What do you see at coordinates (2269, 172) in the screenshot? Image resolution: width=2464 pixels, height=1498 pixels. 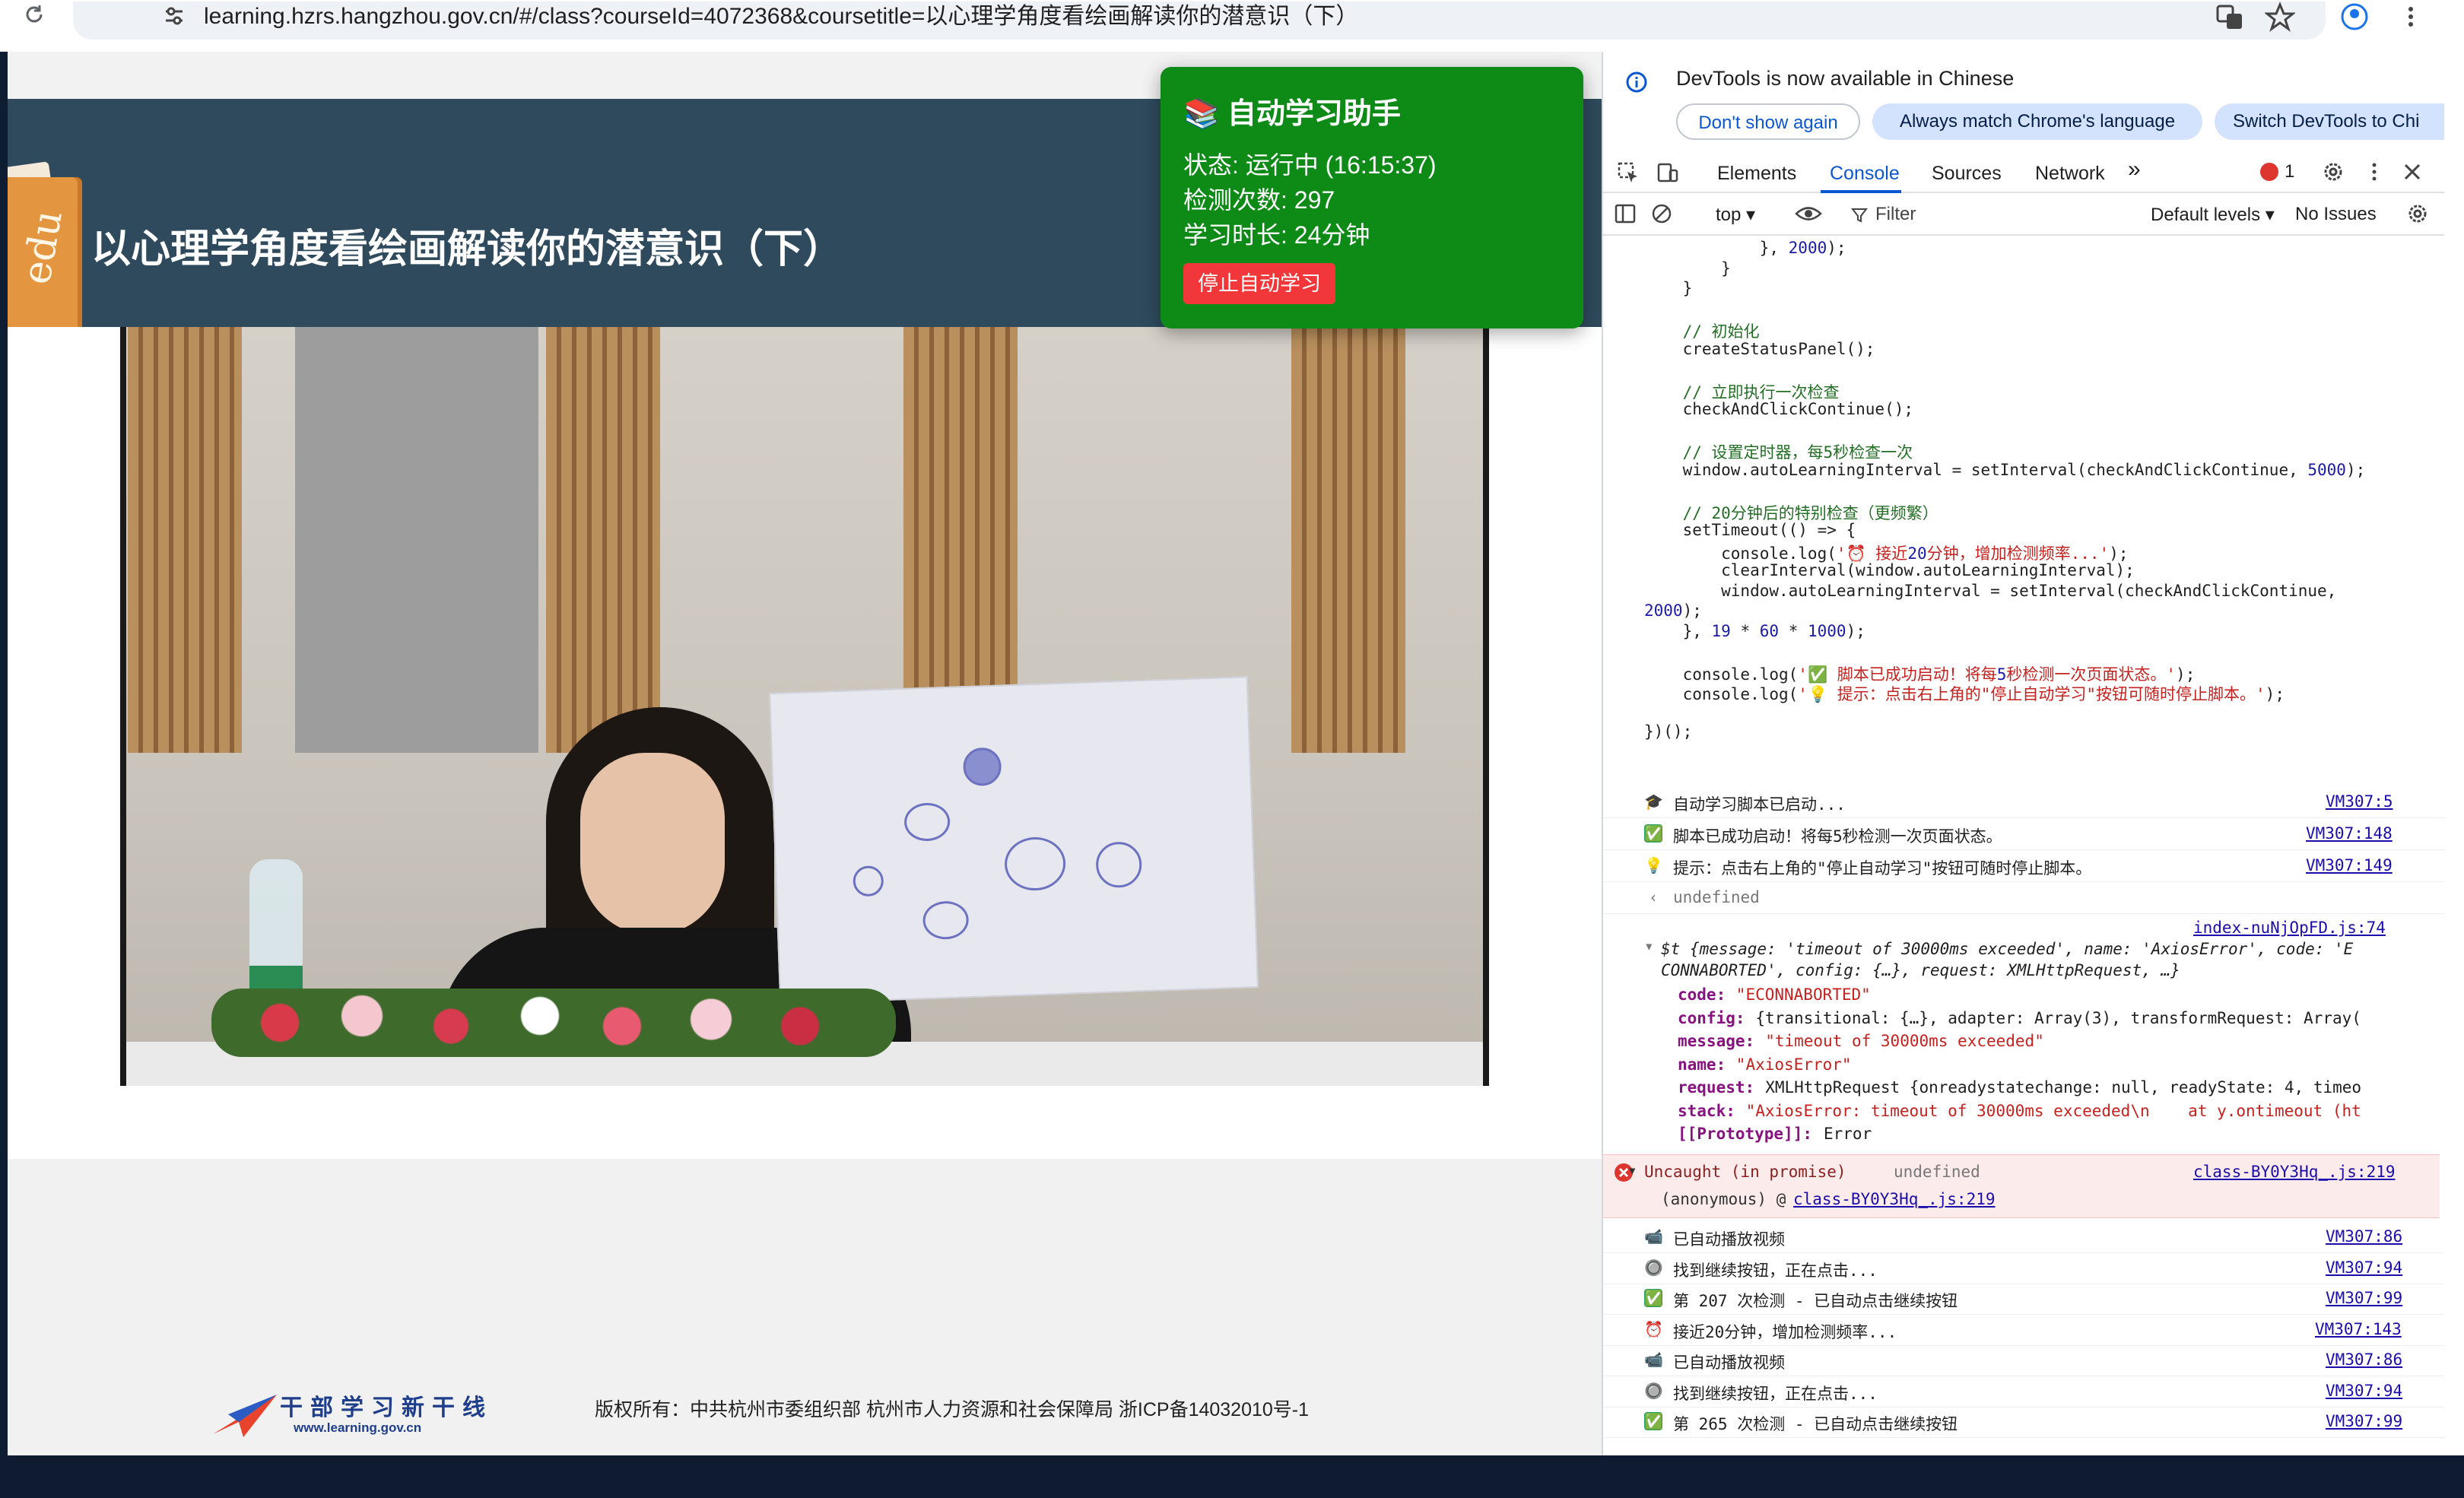 I see `error-badge-icon` at bounding box center [2269, 172].